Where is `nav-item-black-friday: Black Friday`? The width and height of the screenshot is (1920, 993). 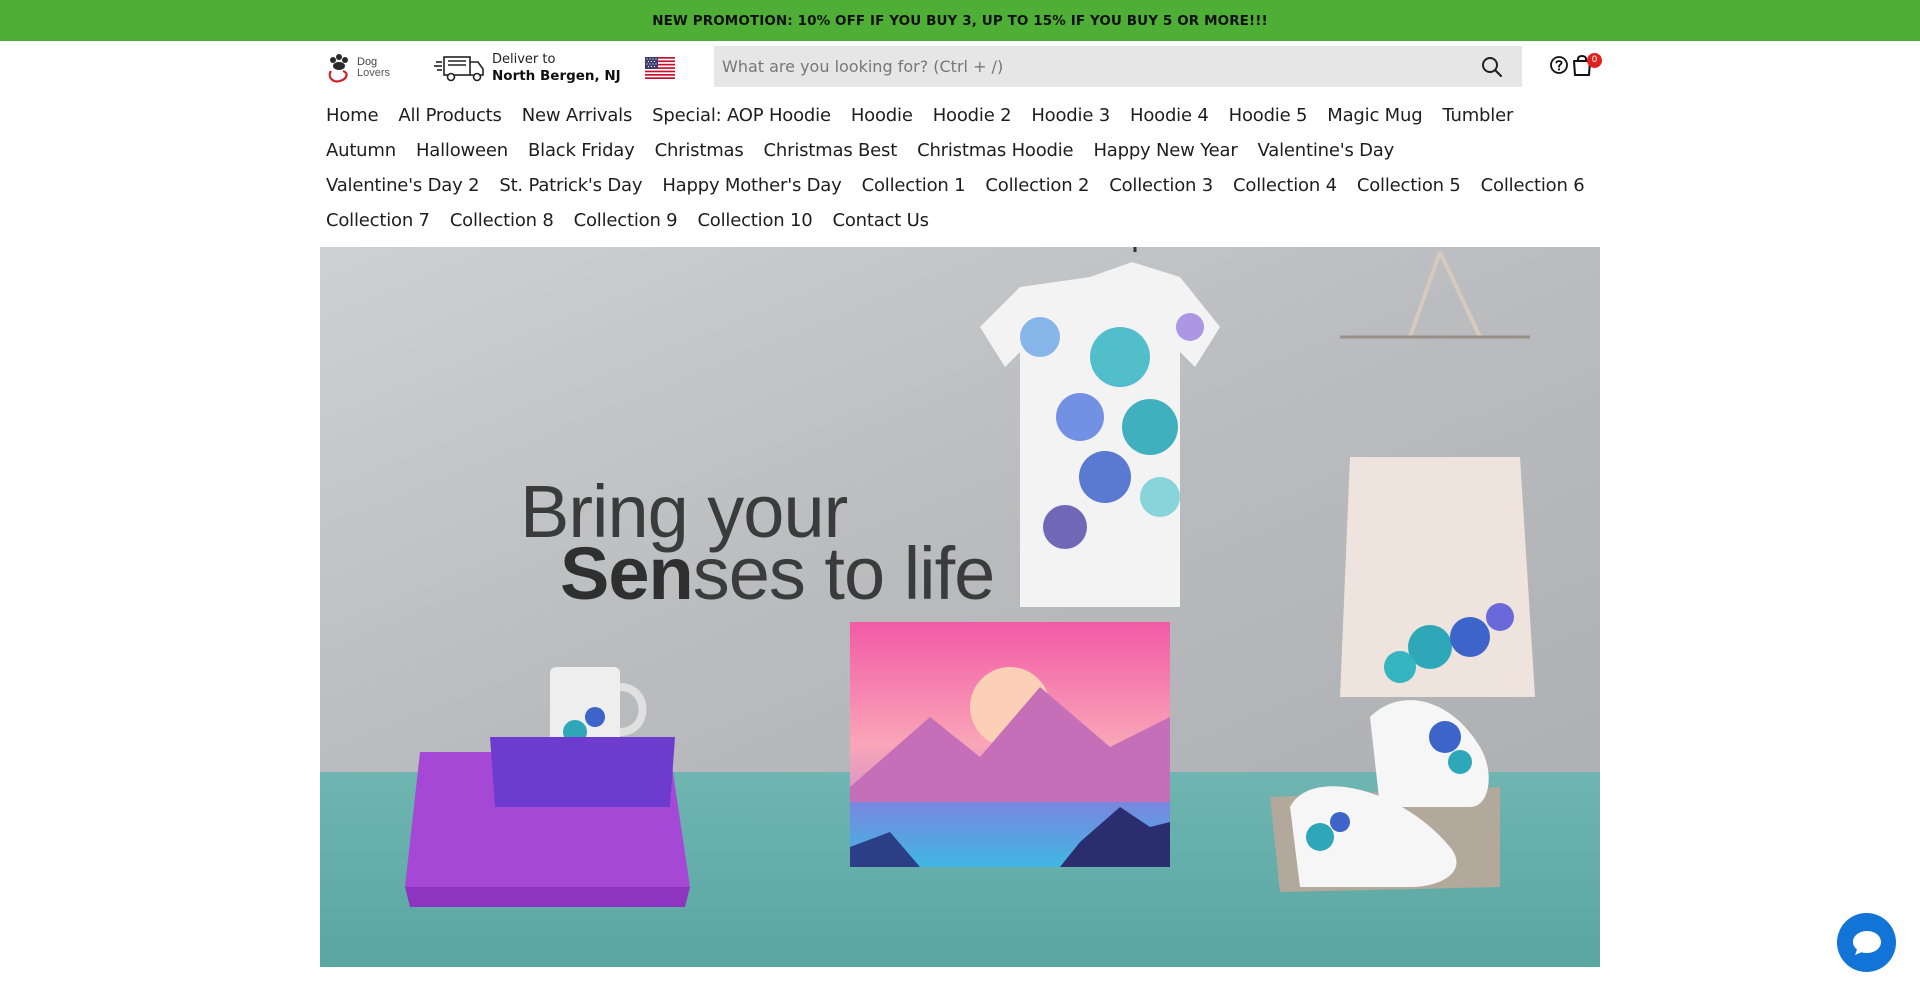 nav-item-black-friday: Black Friday is located at coordinates (581, 150).